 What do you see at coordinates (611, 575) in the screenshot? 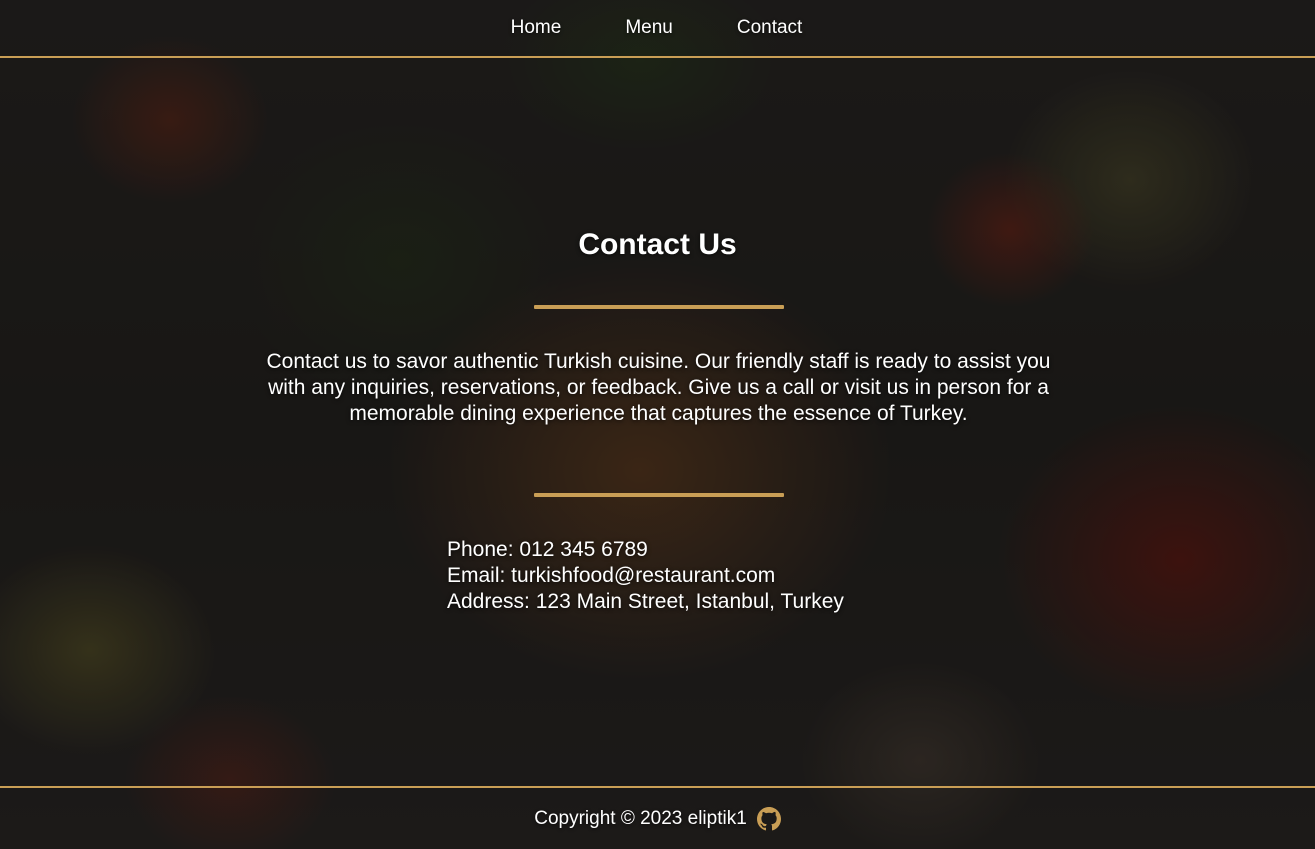
I see `email-text: Email: turkishfood@restaurant.com` at bounding box center [611, 575].